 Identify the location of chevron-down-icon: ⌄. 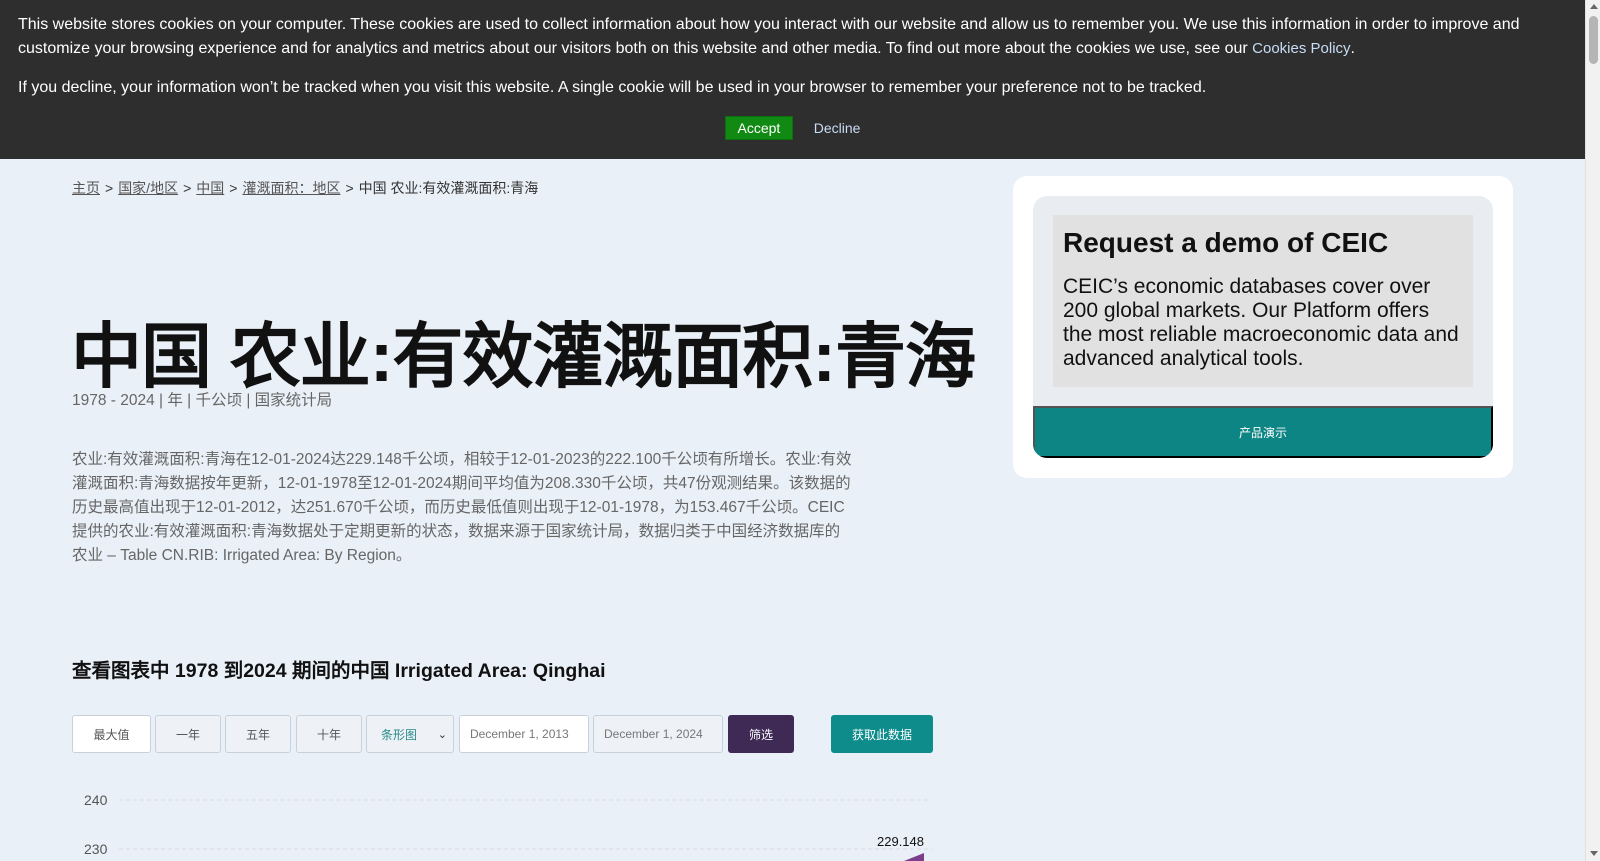
(442, 734).